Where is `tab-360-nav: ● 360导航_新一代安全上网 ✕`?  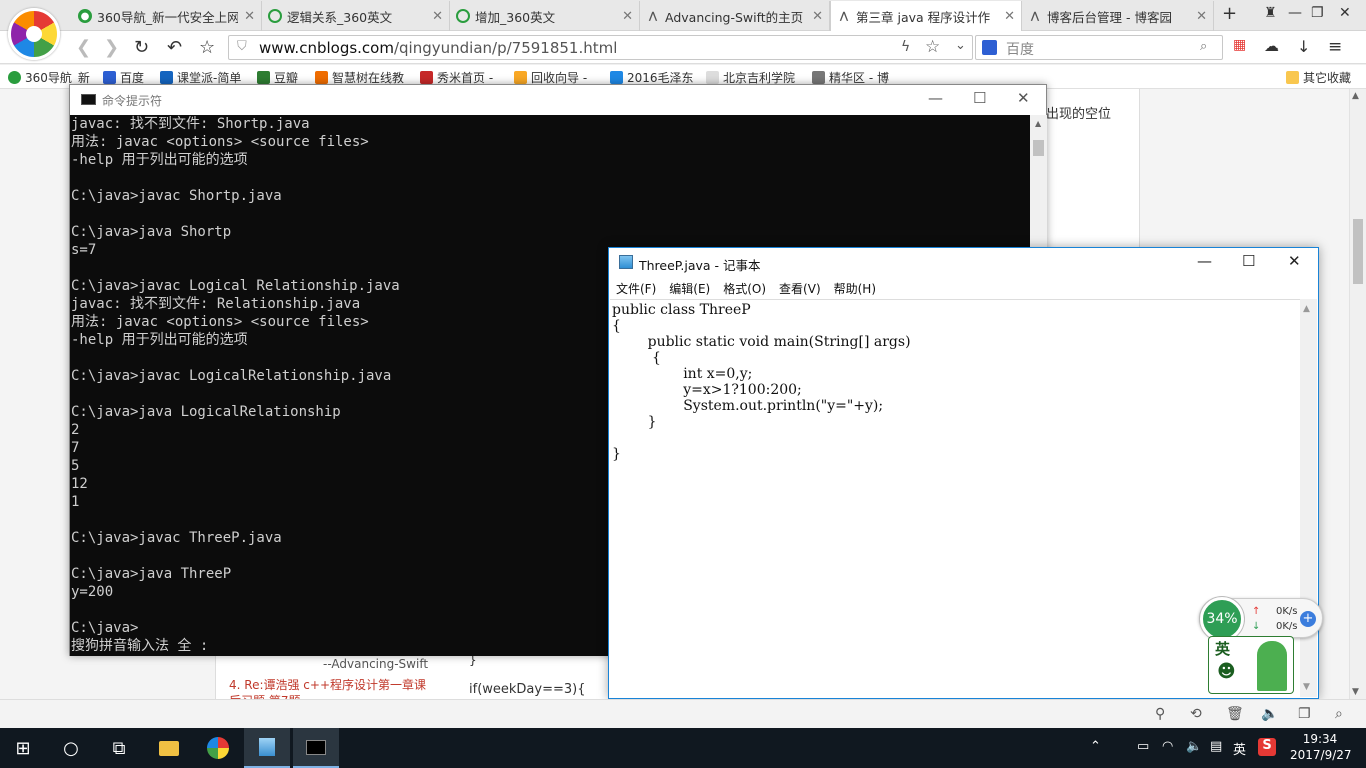
tab-360-nav: ● 360导航_新一代安全上网 ✕ is located at coordinates (167, 16).